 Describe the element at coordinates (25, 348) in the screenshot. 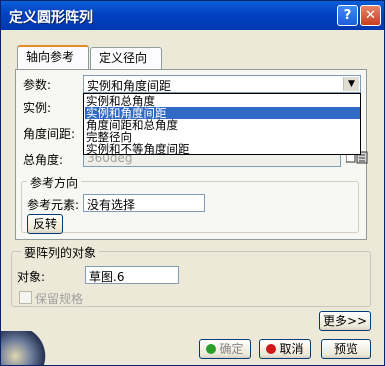

I see `catia-logo-icon` at that location.